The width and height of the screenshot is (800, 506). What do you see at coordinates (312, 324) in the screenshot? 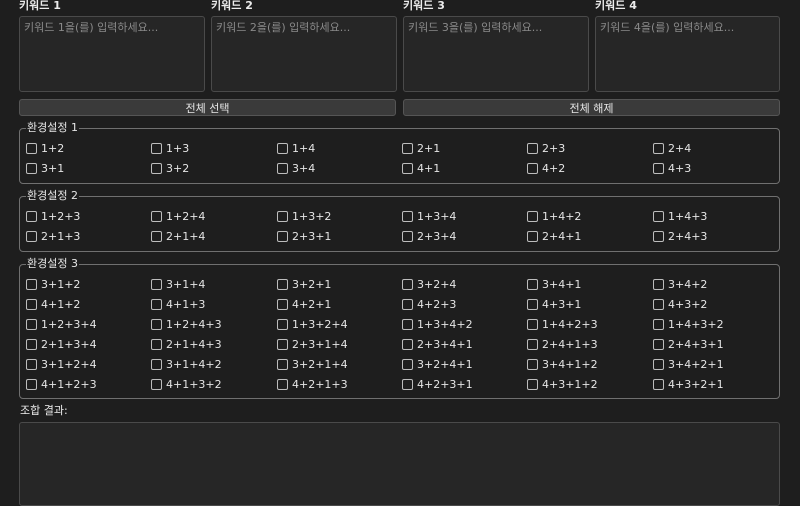
I see `option-checkbox: 1+3+2+4` at bounding box center [312, 324].